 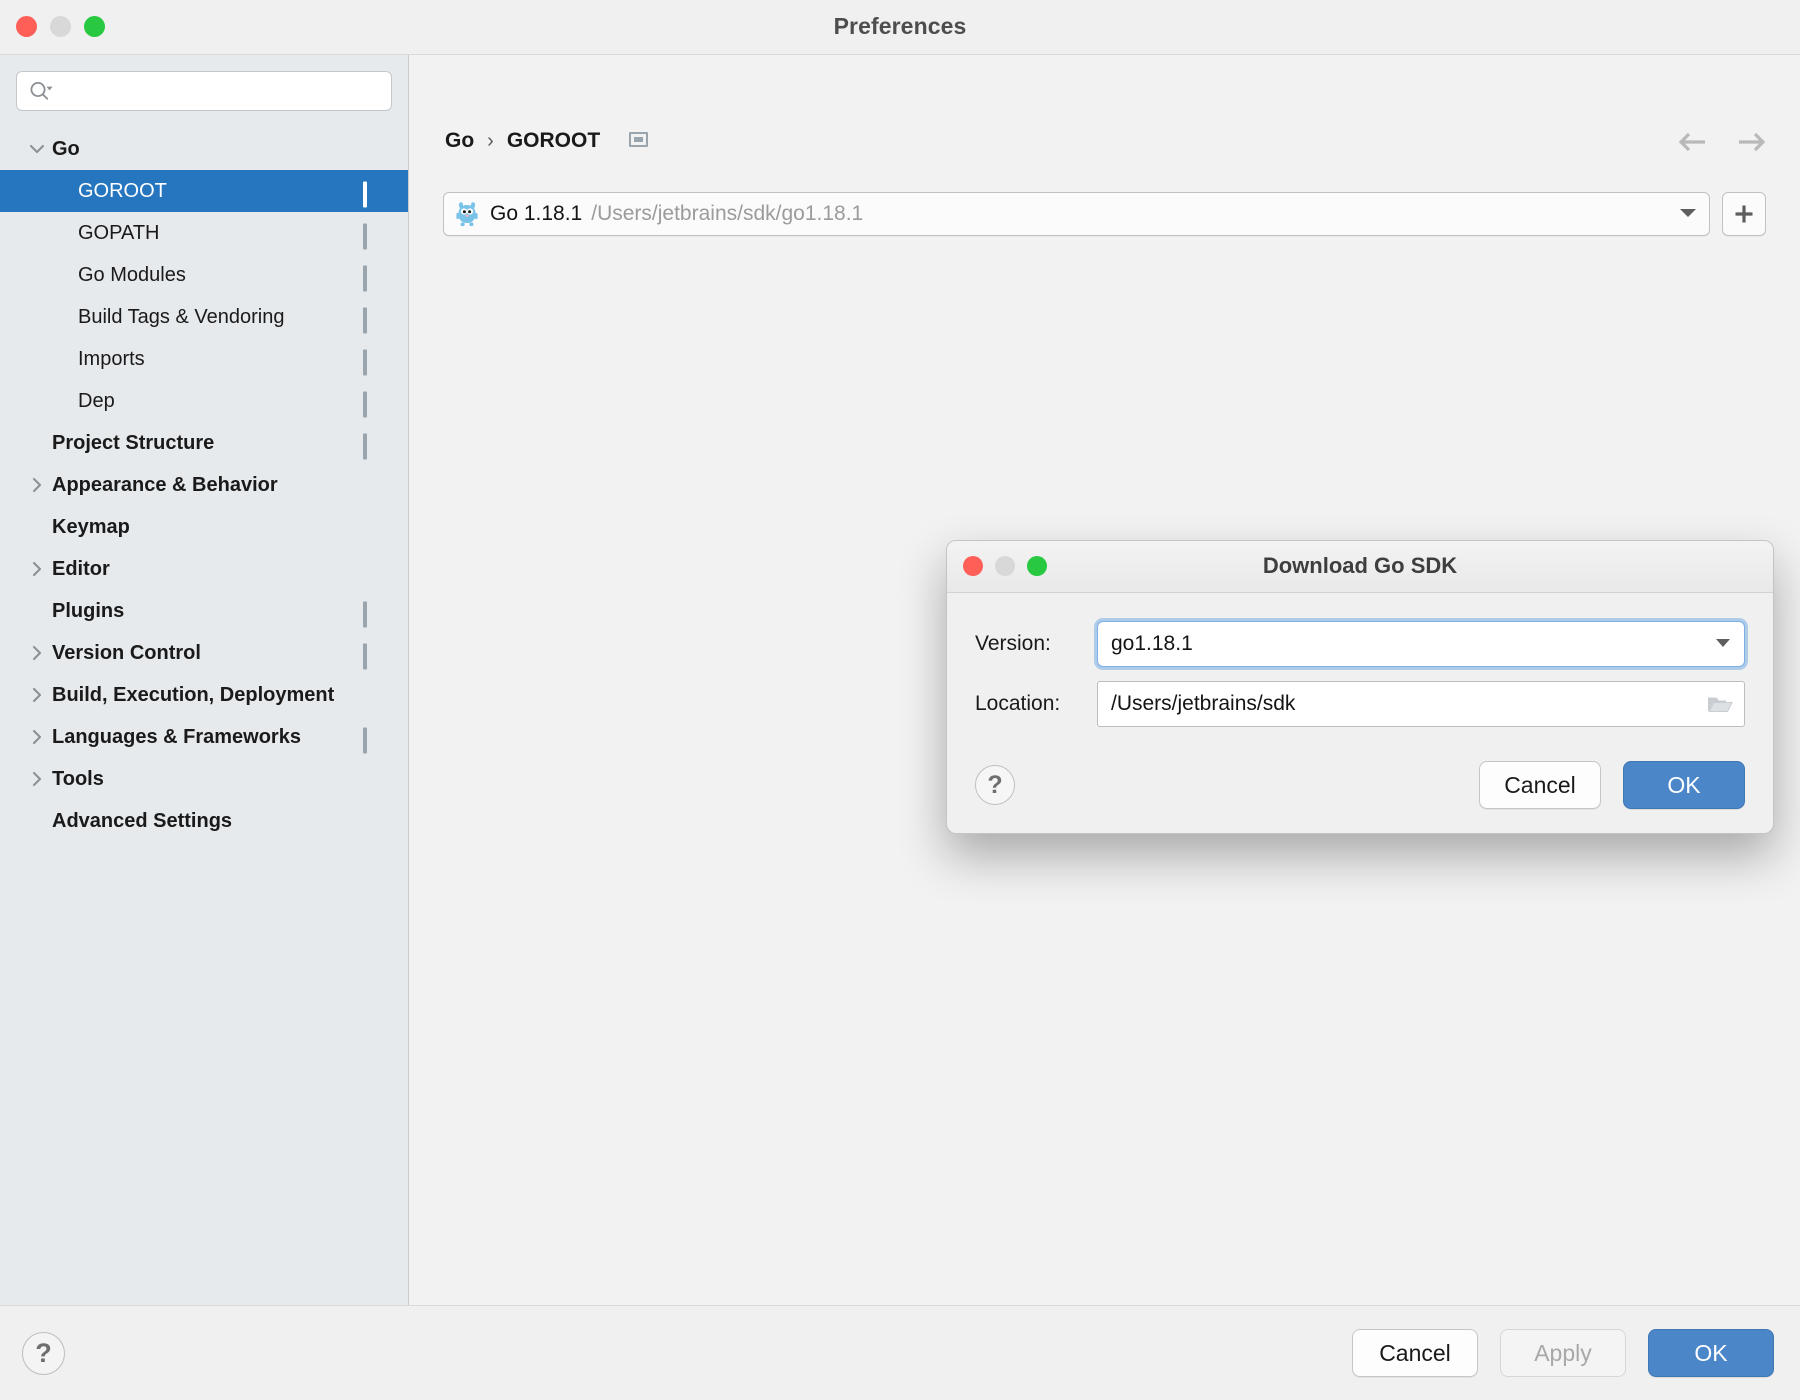 What do you see at coordinates (43, 1353) in the screenshot?
I see `help-button: ?` at bounding box center [43, 1353].